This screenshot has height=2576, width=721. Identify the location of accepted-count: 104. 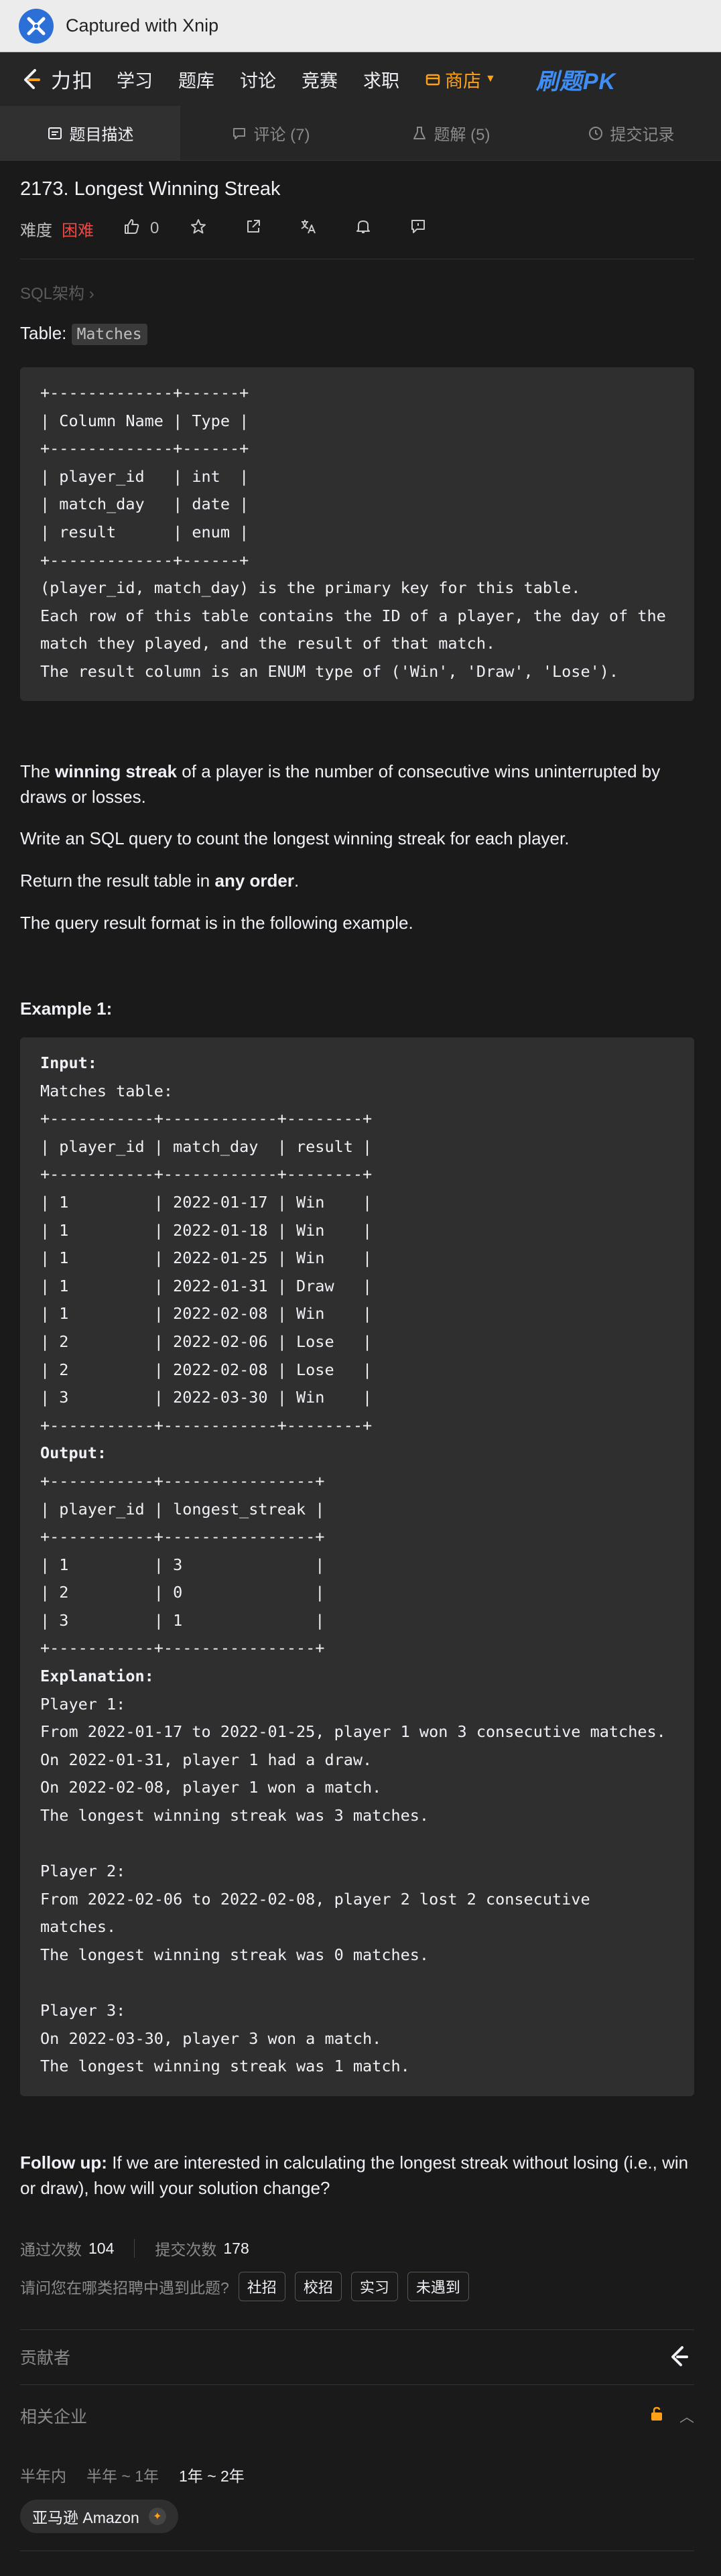
(101, 2248).